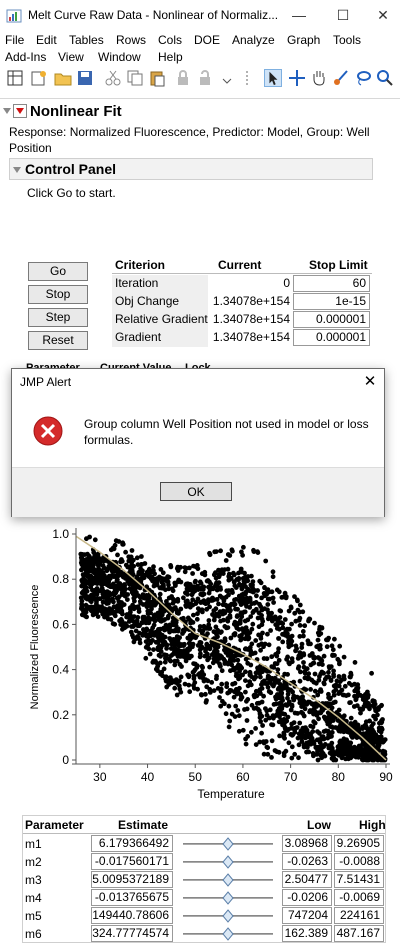 This screenshot has width=400, height=944. Describe the element at coordinates (339, 777) in the screenshot. I see `x-tick-label: 80` at that location.